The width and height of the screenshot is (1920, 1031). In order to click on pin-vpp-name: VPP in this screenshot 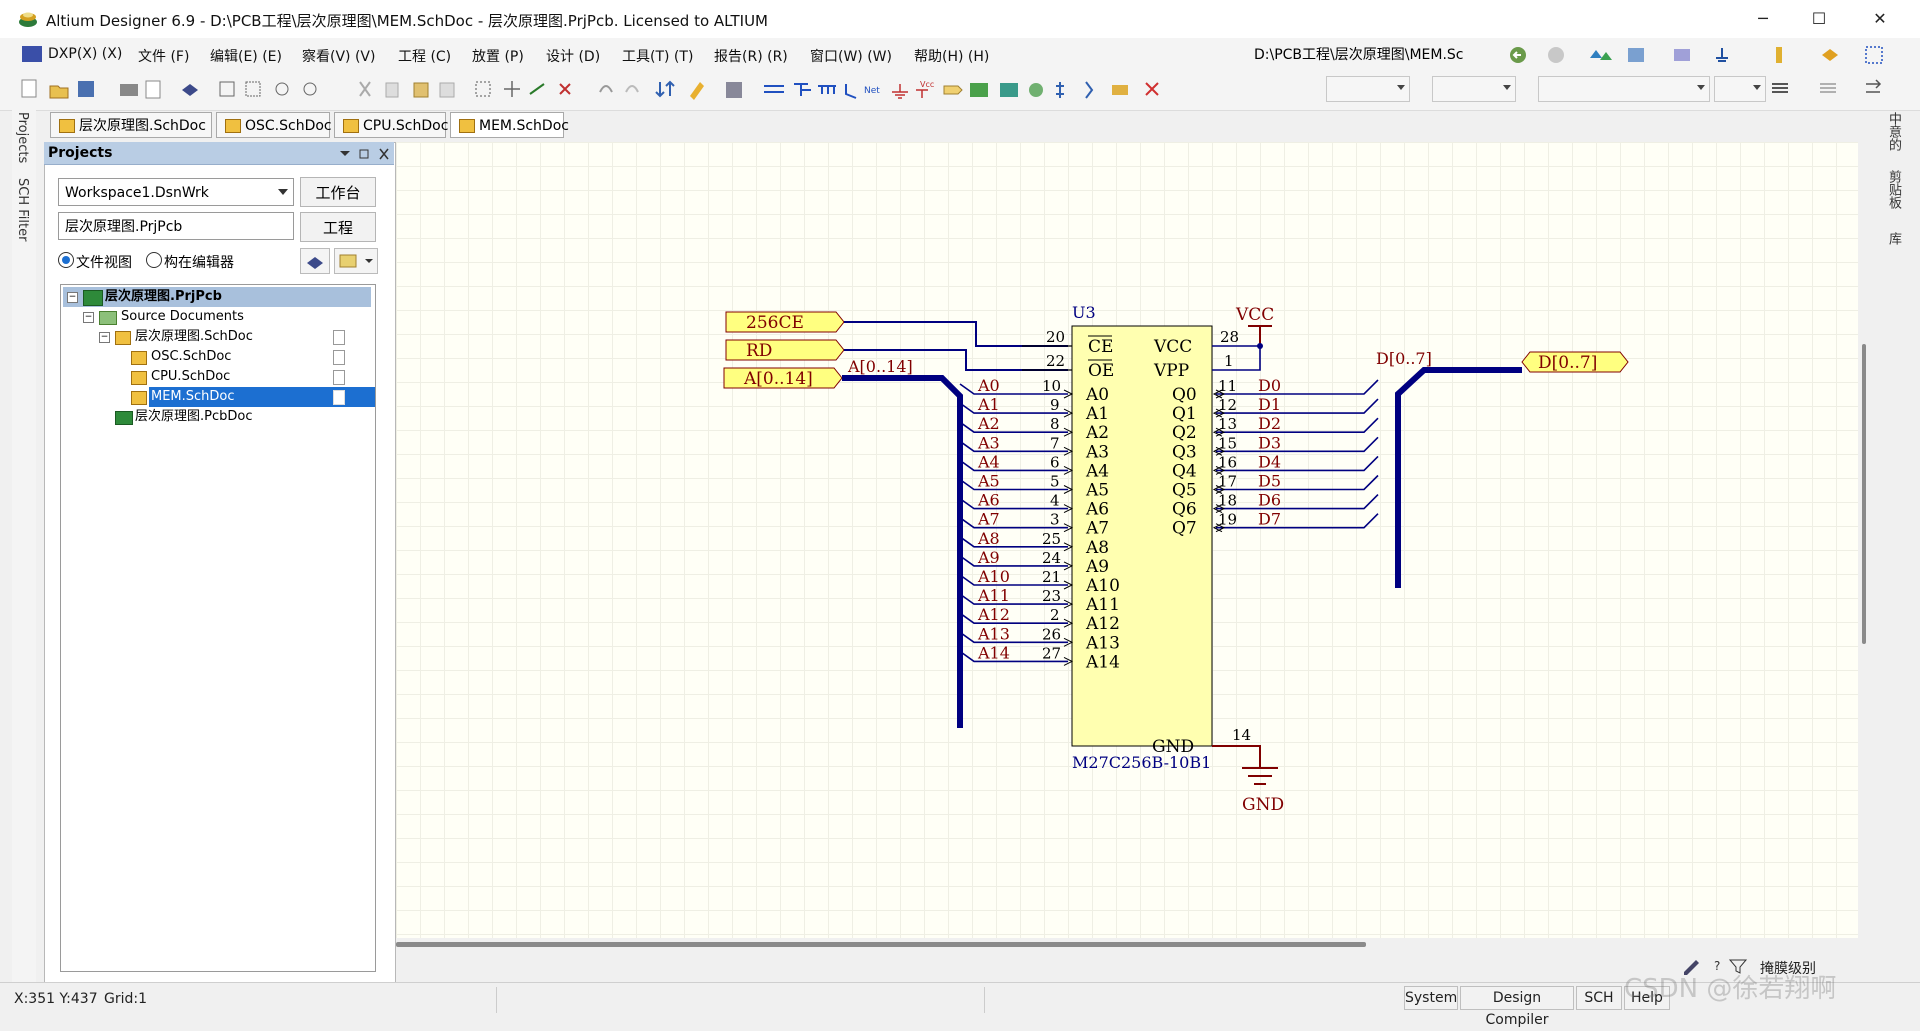, I will do `click(1171, 371)`.